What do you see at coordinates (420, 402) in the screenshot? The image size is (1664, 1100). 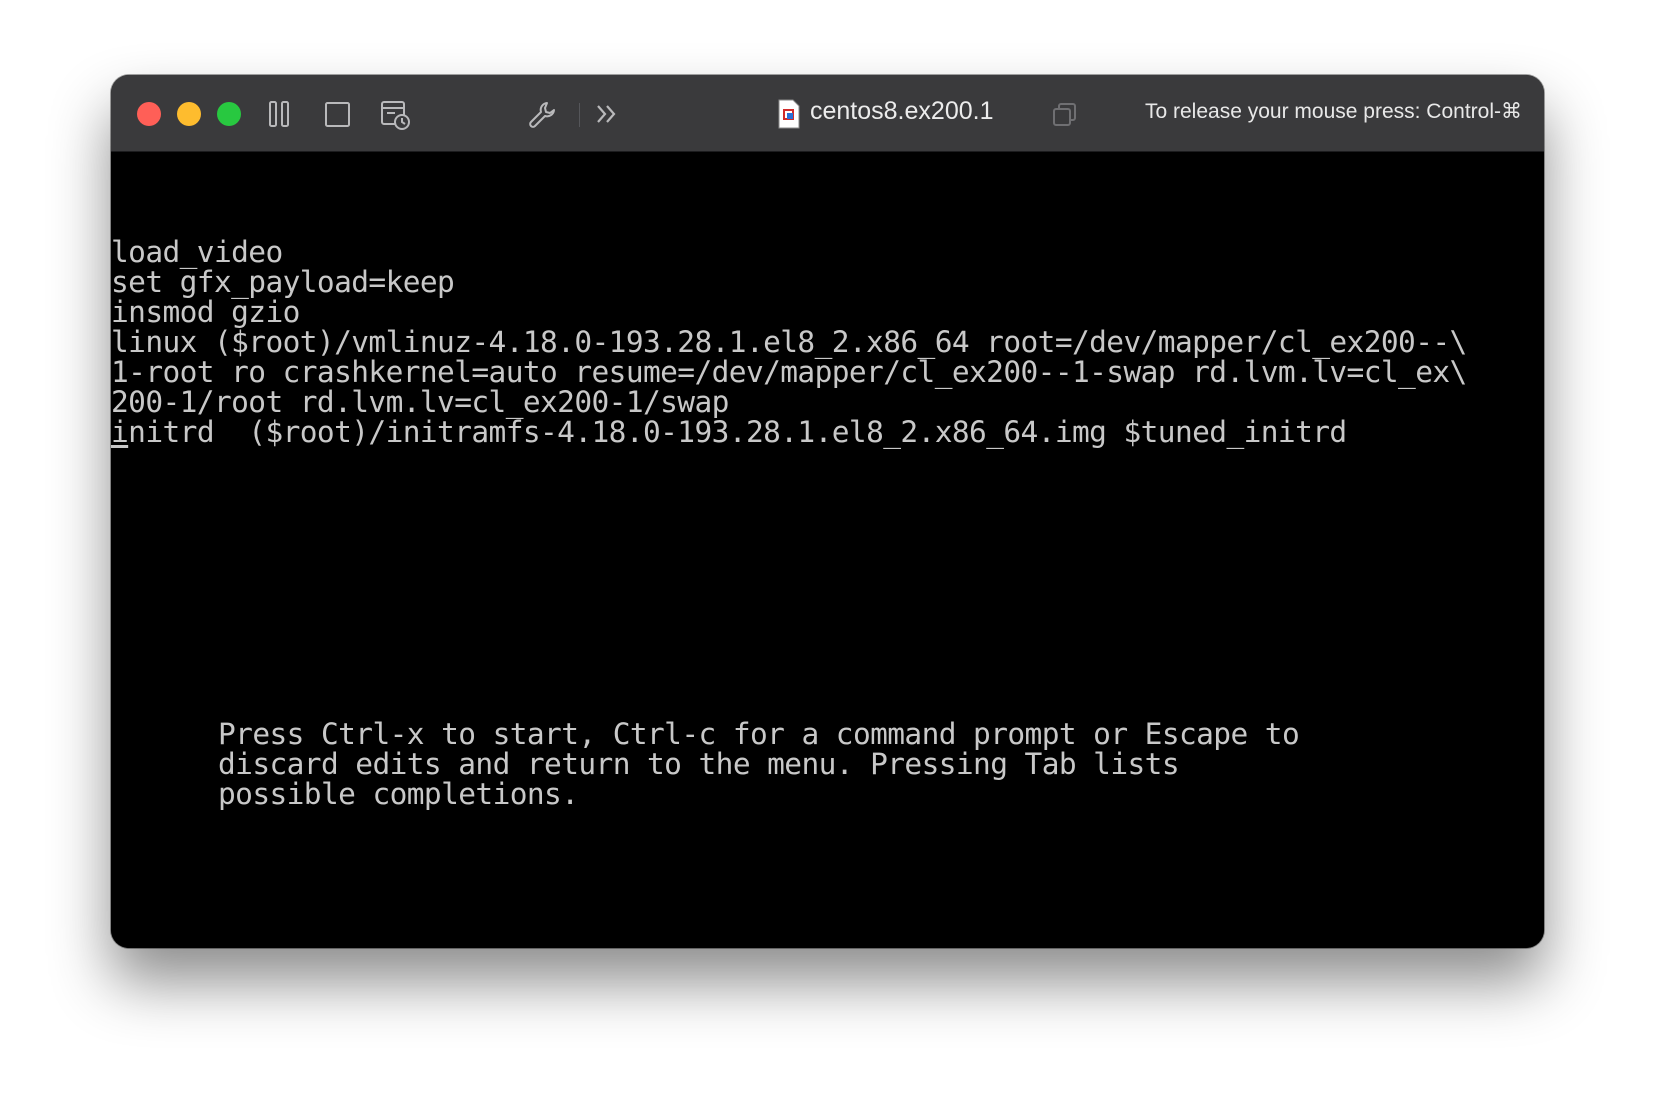 I see `console-line: 200-1/root rd.lvm.lv=cl_ex200-1/swap` at bounding box center [420, 402].